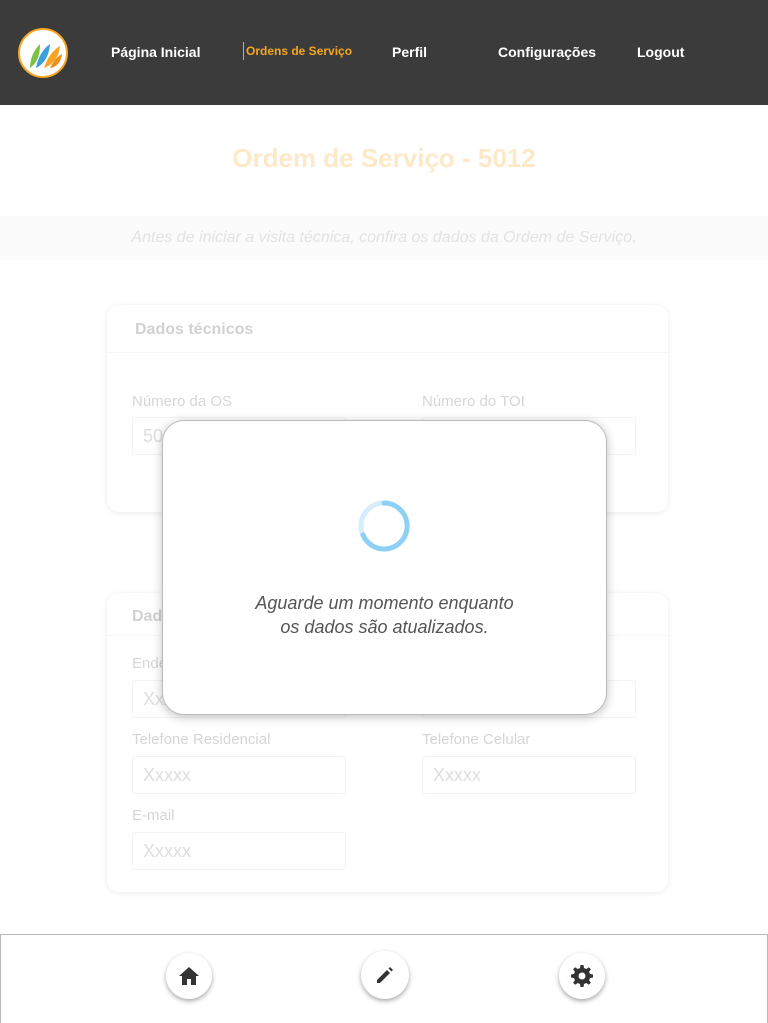  What do you see at coordinates (384, 627) in the screenshot?
I see `loading-message-line-2: os dados são atualizados.` at bounding box center [384, 627].